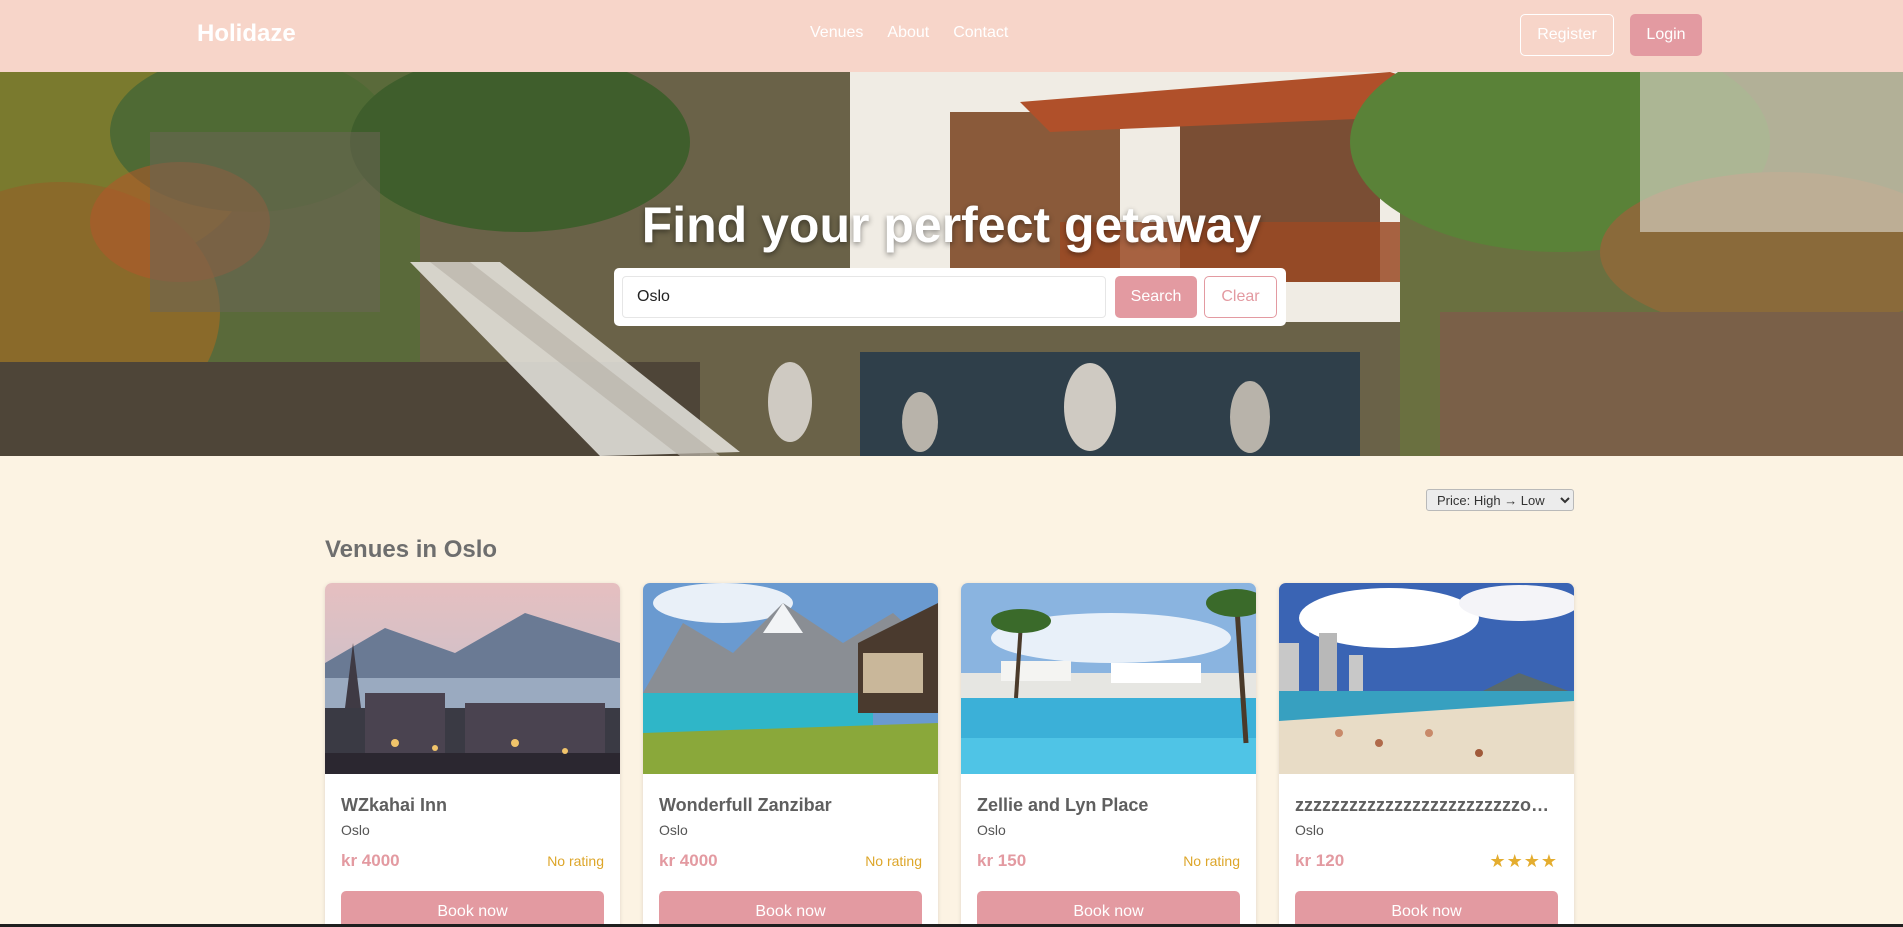  What do you see at coordinates (1002, 860) in the screenshot?
I see `venue-price: kr 150` at bounding box center [1002, 860].